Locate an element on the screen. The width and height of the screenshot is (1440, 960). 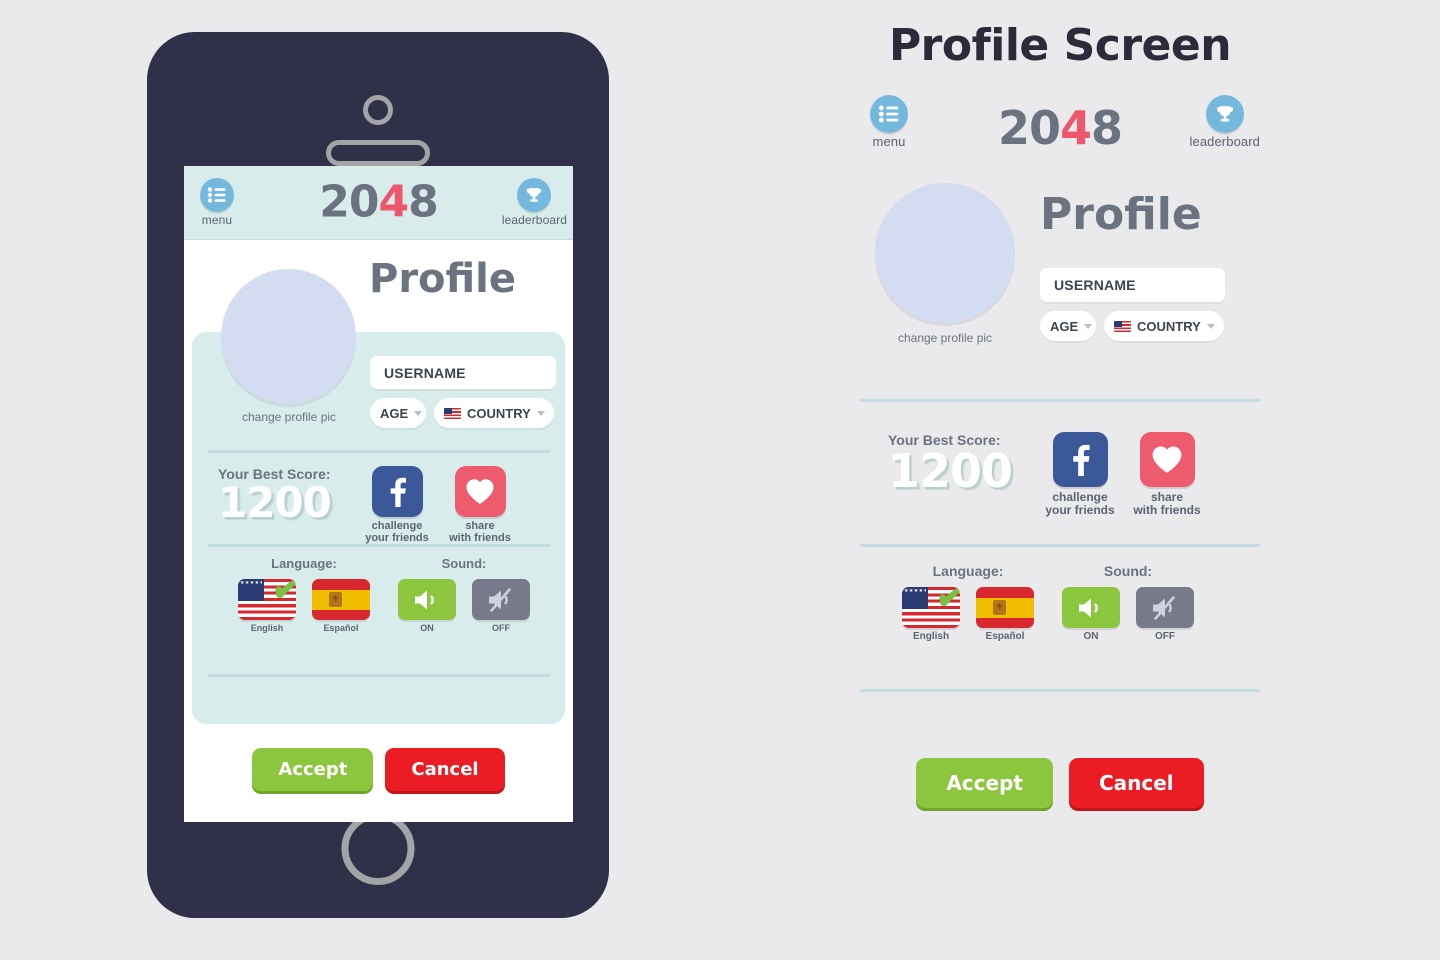
panel-facebook-challenge-button: challenge your friends is located at coordinates (1080, 474).